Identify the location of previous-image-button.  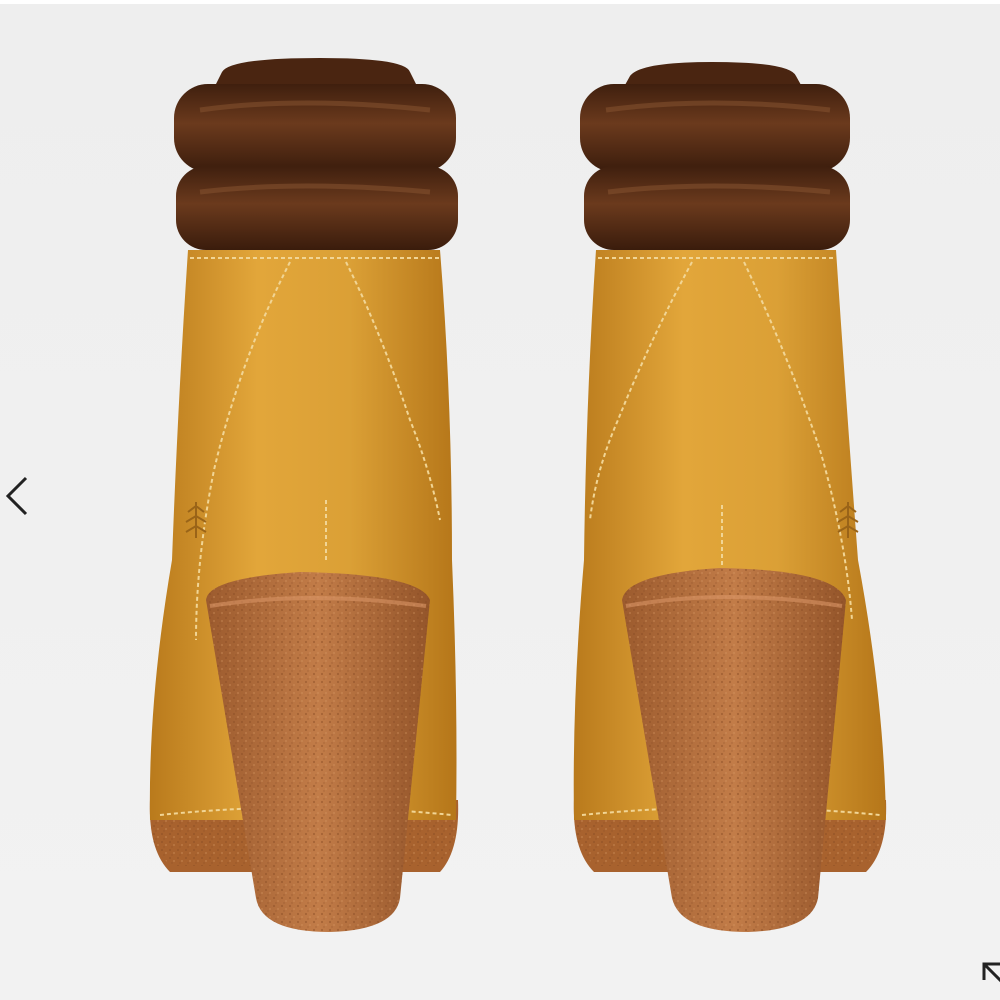
(17, 496).